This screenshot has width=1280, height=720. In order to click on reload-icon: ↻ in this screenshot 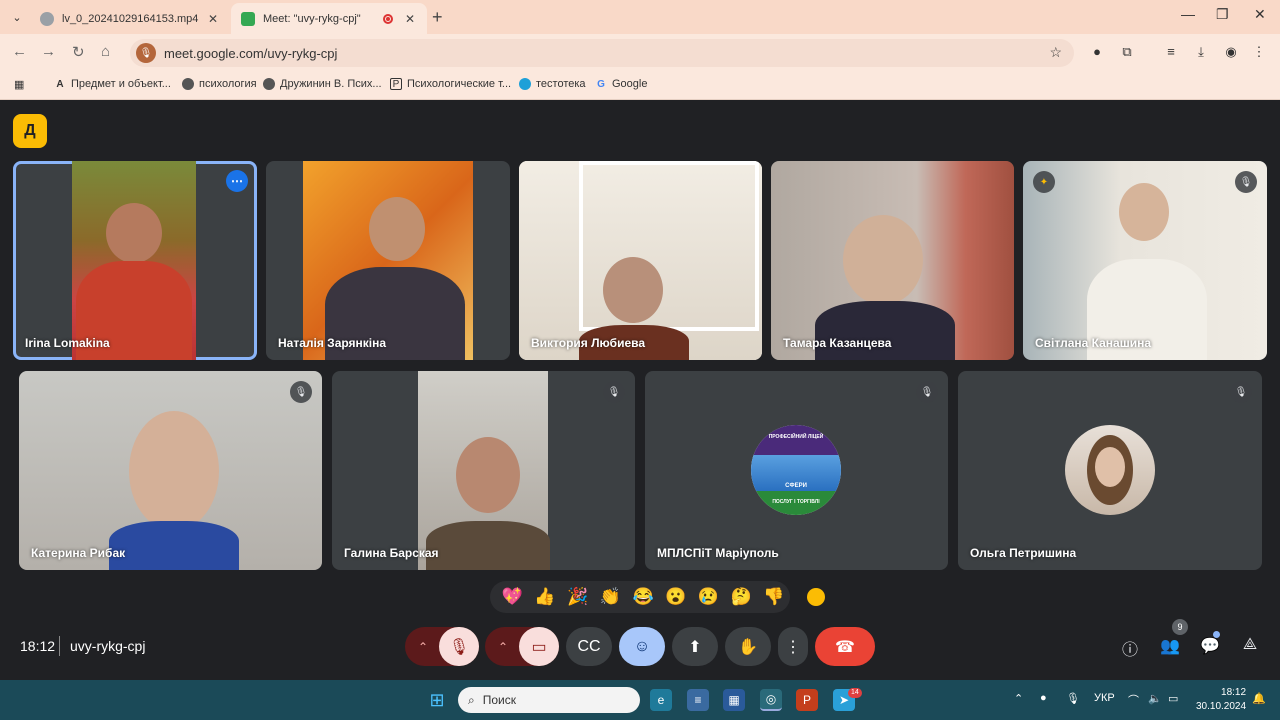, I will do `click(78, 52)`.